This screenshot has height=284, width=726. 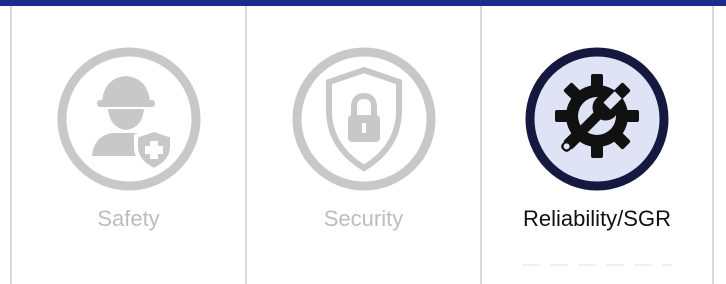 I want to click on tile-label-security: Security, so click(x=363, y=218).